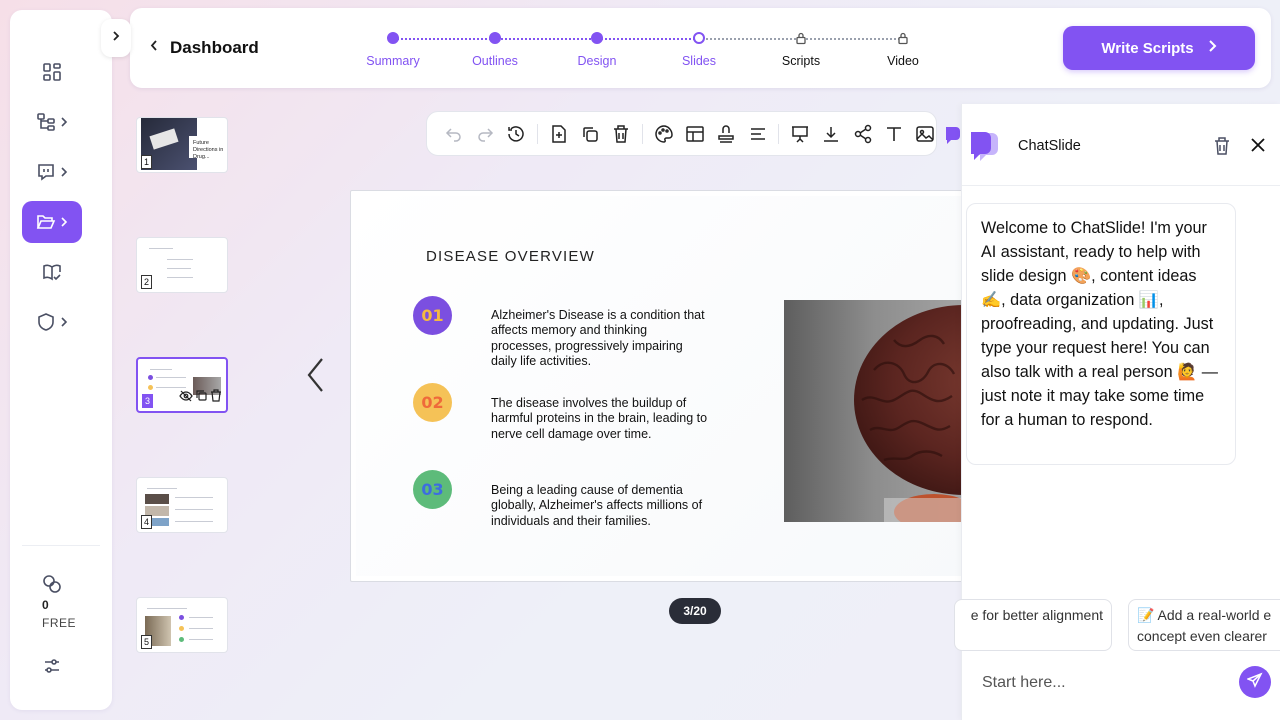 The image size is (1280, 720). I want to click on step-dot-current, so click(699, 38).